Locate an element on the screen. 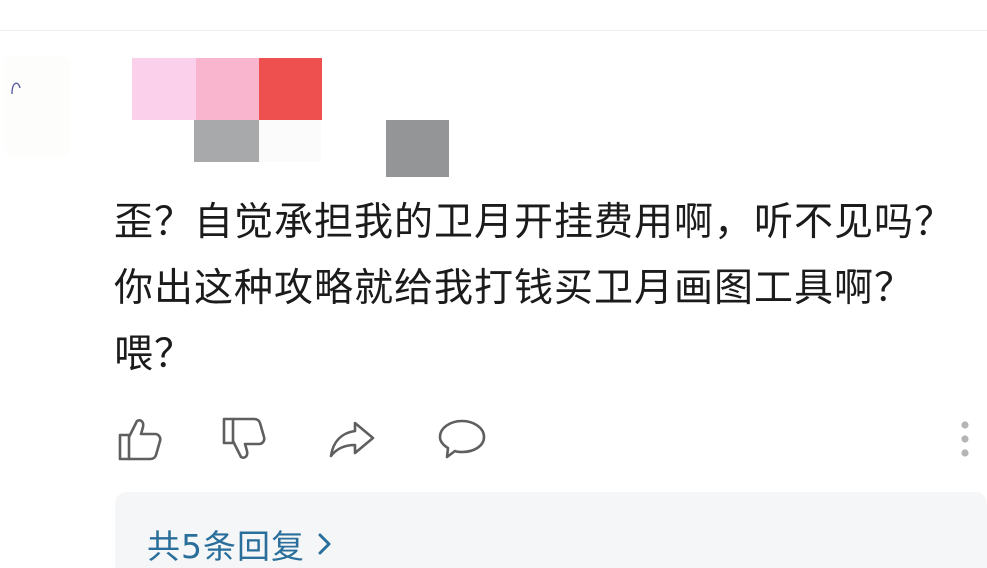  thumbs-down-icon is located at coordinates (244, 438).